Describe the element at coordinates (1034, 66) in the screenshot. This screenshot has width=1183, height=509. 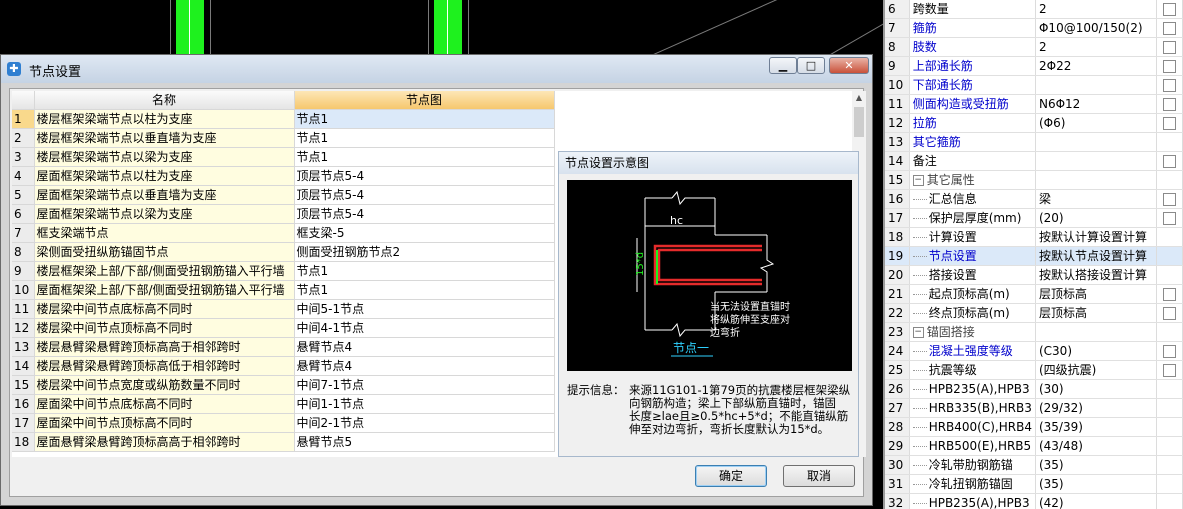
I see `property-row: 9 上部通长筋 2Φ22` at that location.